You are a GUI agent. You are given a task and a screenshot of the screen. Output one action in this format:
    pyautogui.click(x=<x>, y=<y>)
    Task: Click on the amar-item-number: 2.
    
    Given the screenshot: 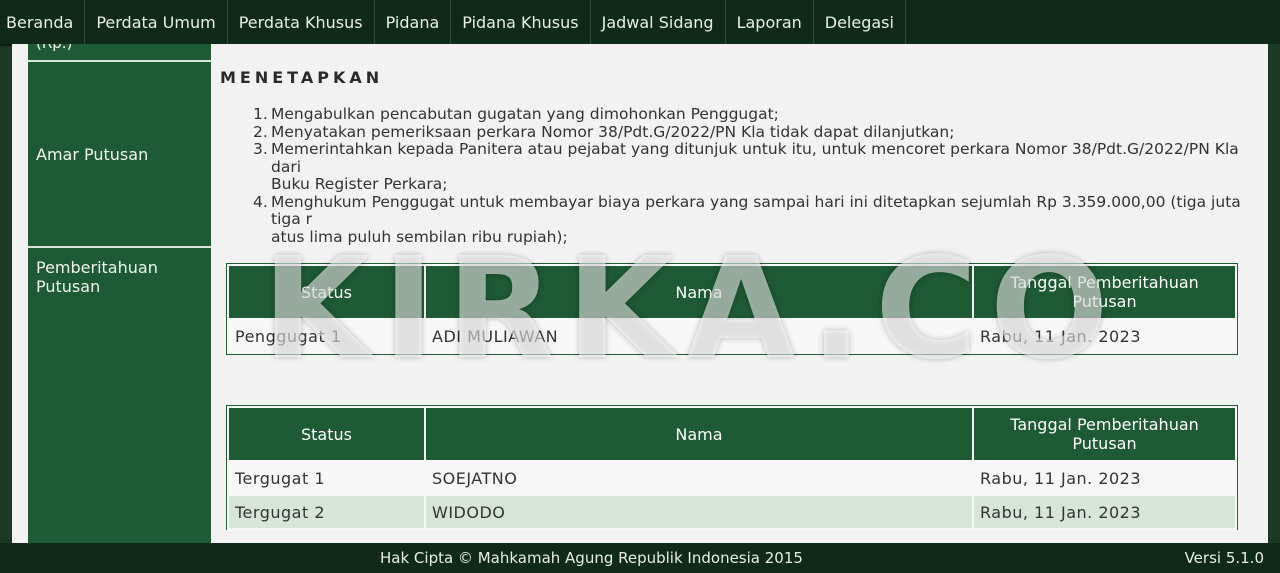 What is the action you would take?
    pyautogui.click(x=260, y=131)
    